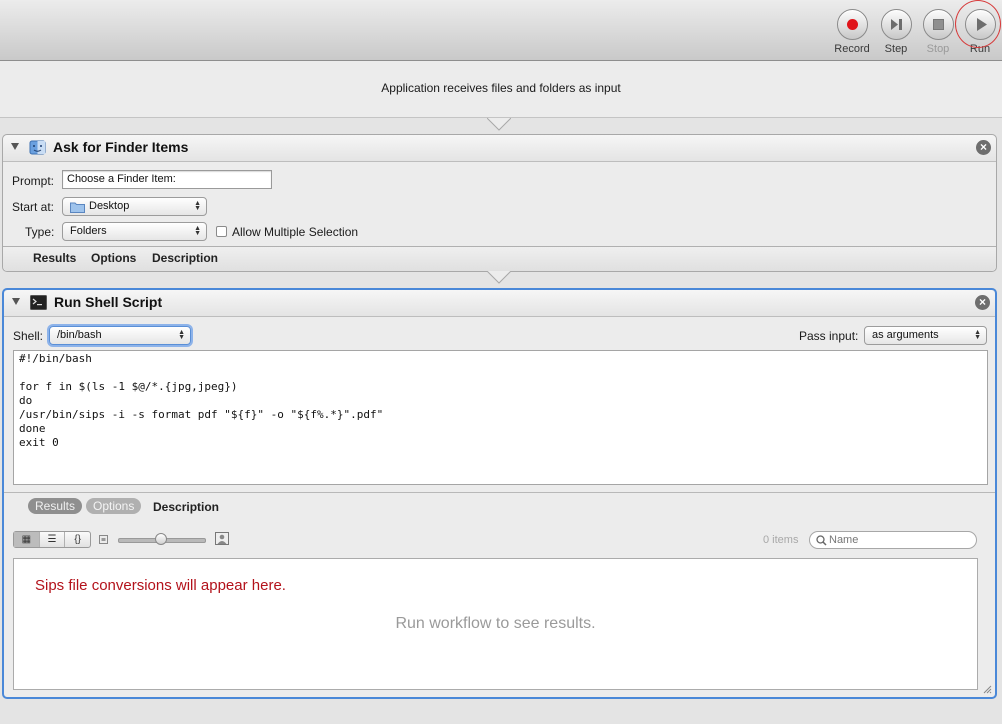 This screenshot has width=1002, height=724. Describe the element at coordinates (896, 24) in the screenshot. I see `step-icon` at that location.